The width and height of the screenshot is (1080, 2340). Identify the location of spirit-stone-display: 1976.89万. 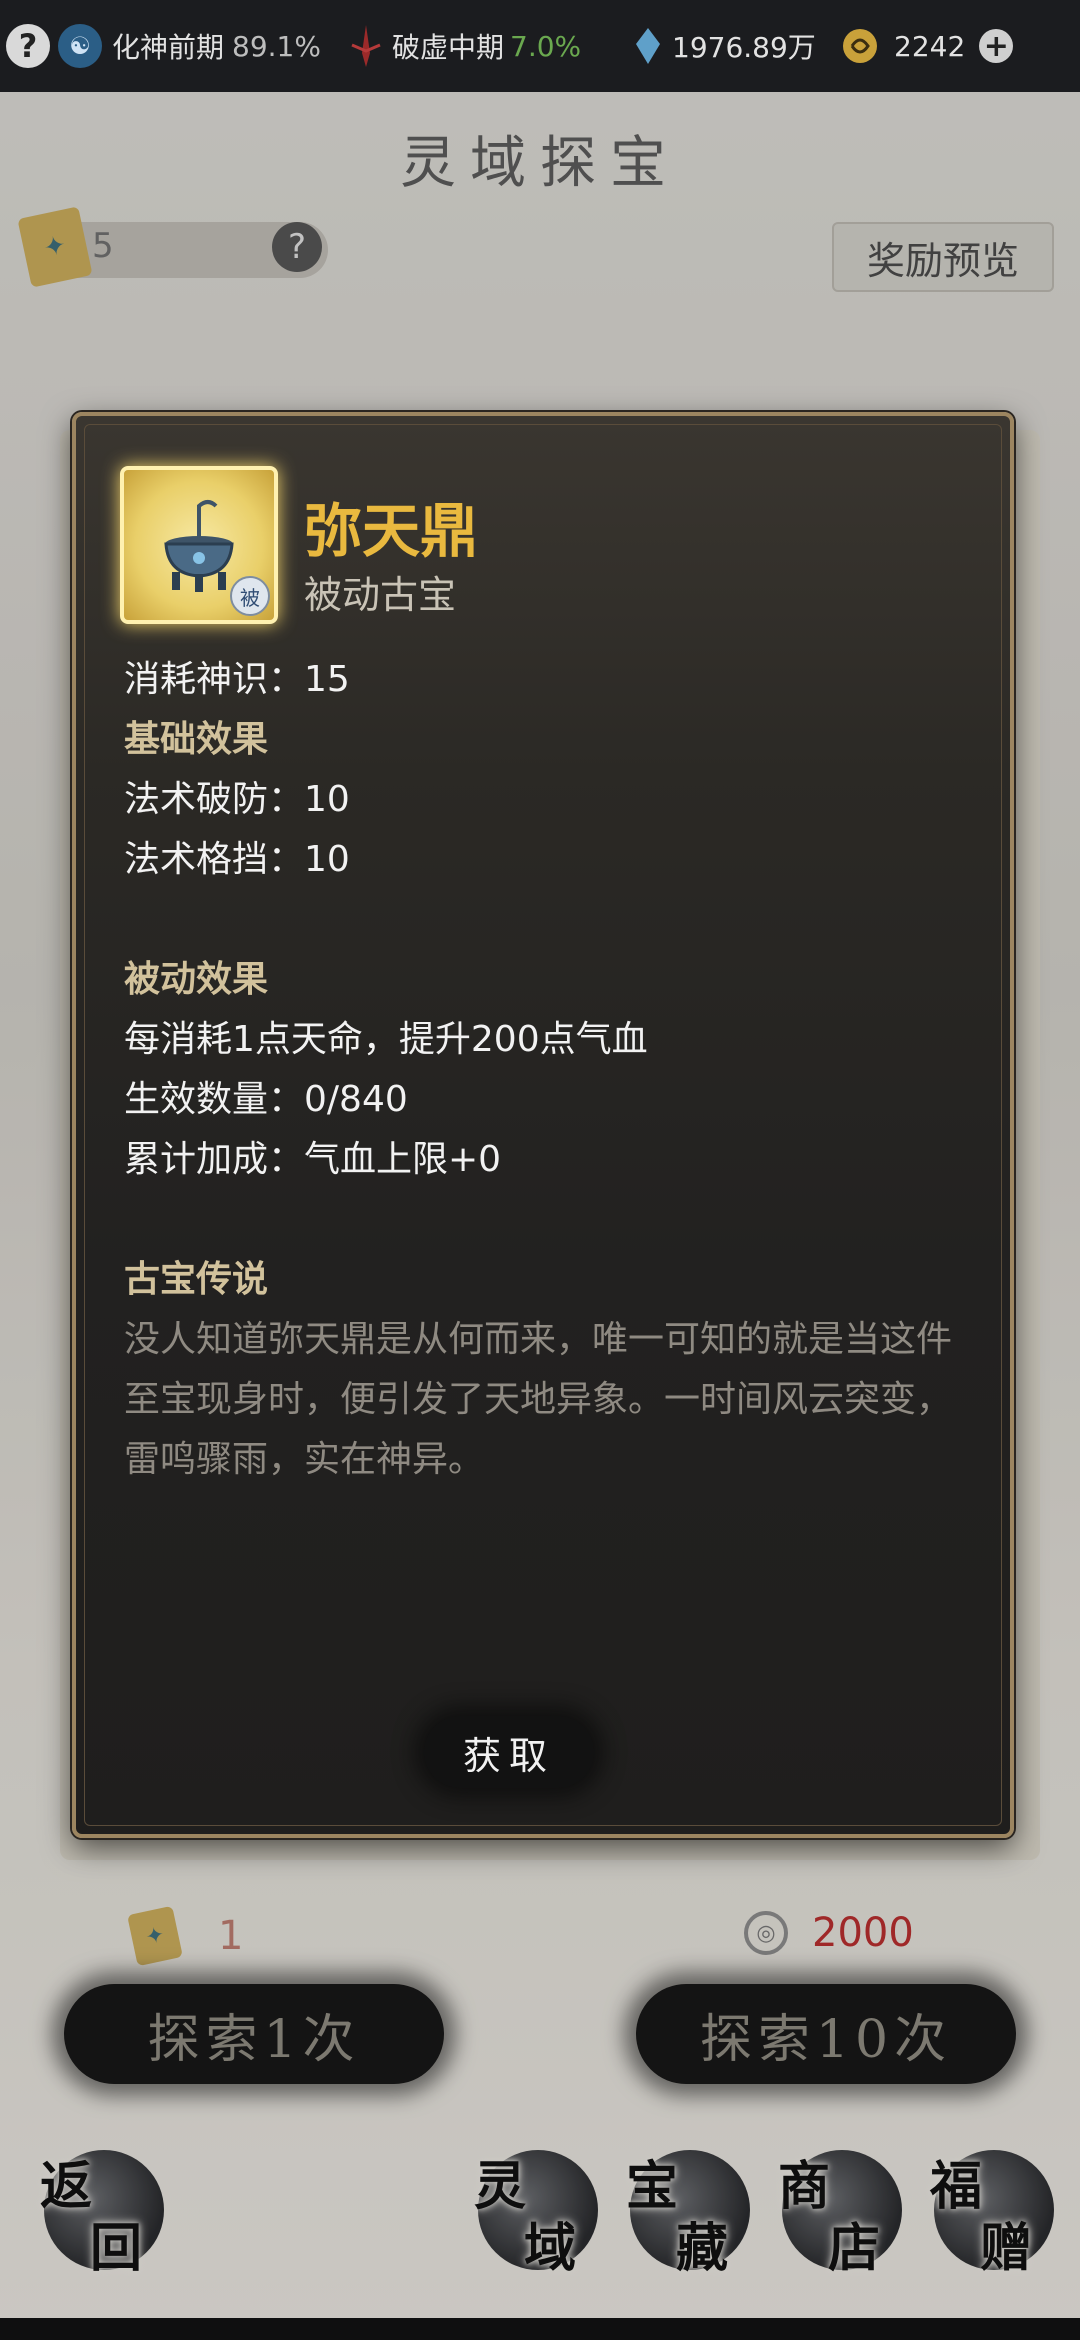
(725, 46).